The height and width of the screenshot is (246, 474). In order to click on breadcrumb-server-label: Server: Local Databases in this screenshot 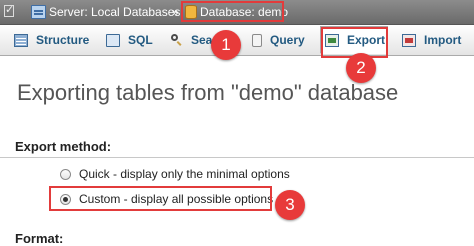, I will do `click(115, 12)`.